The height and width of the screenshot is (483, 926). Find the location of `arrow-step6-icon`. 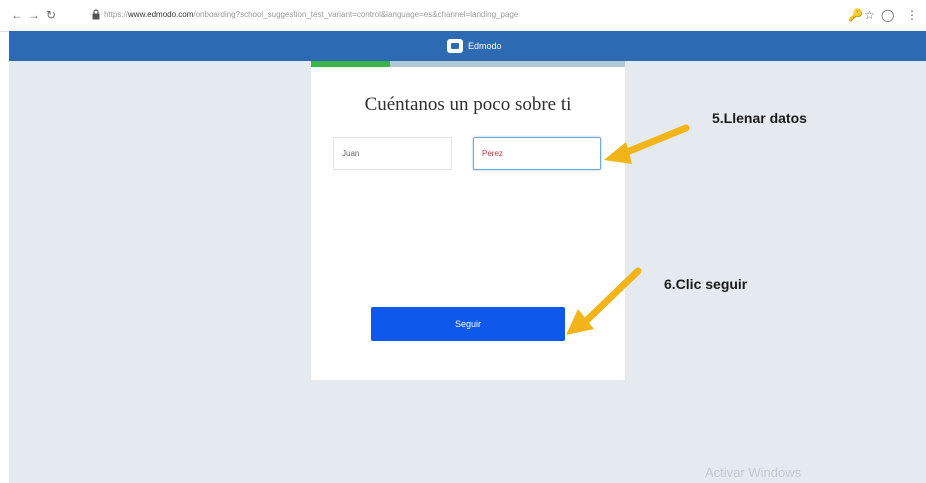

arrow-step6-icon is located at coordinates (604, 301).